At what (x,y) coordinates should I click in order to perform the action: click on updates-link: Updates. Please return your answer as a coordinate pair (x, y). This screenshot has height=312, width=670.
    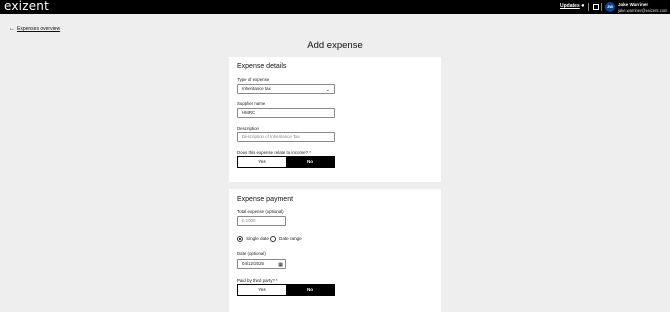
    Looking at the image, I should click on (570, 6).